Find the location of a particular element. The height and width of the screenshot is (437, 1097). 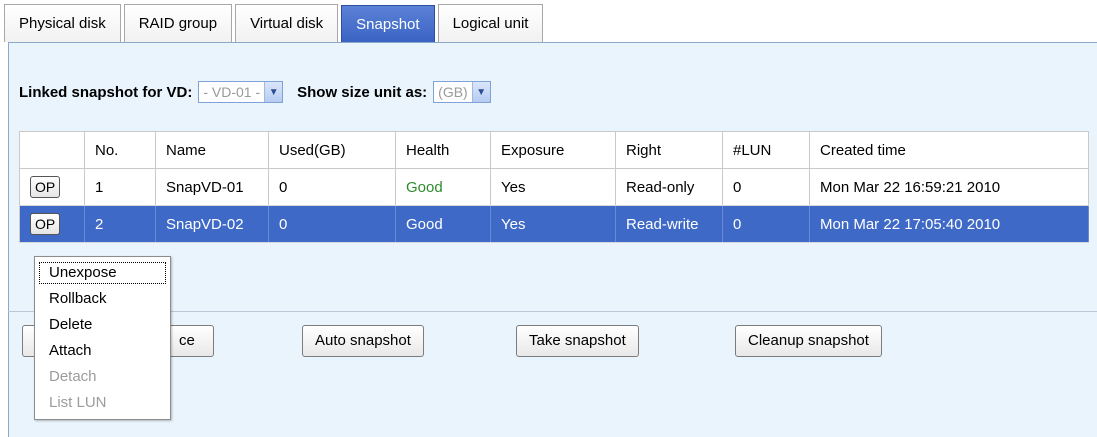

column-header-no: No. is located at coordinates (120, 150).